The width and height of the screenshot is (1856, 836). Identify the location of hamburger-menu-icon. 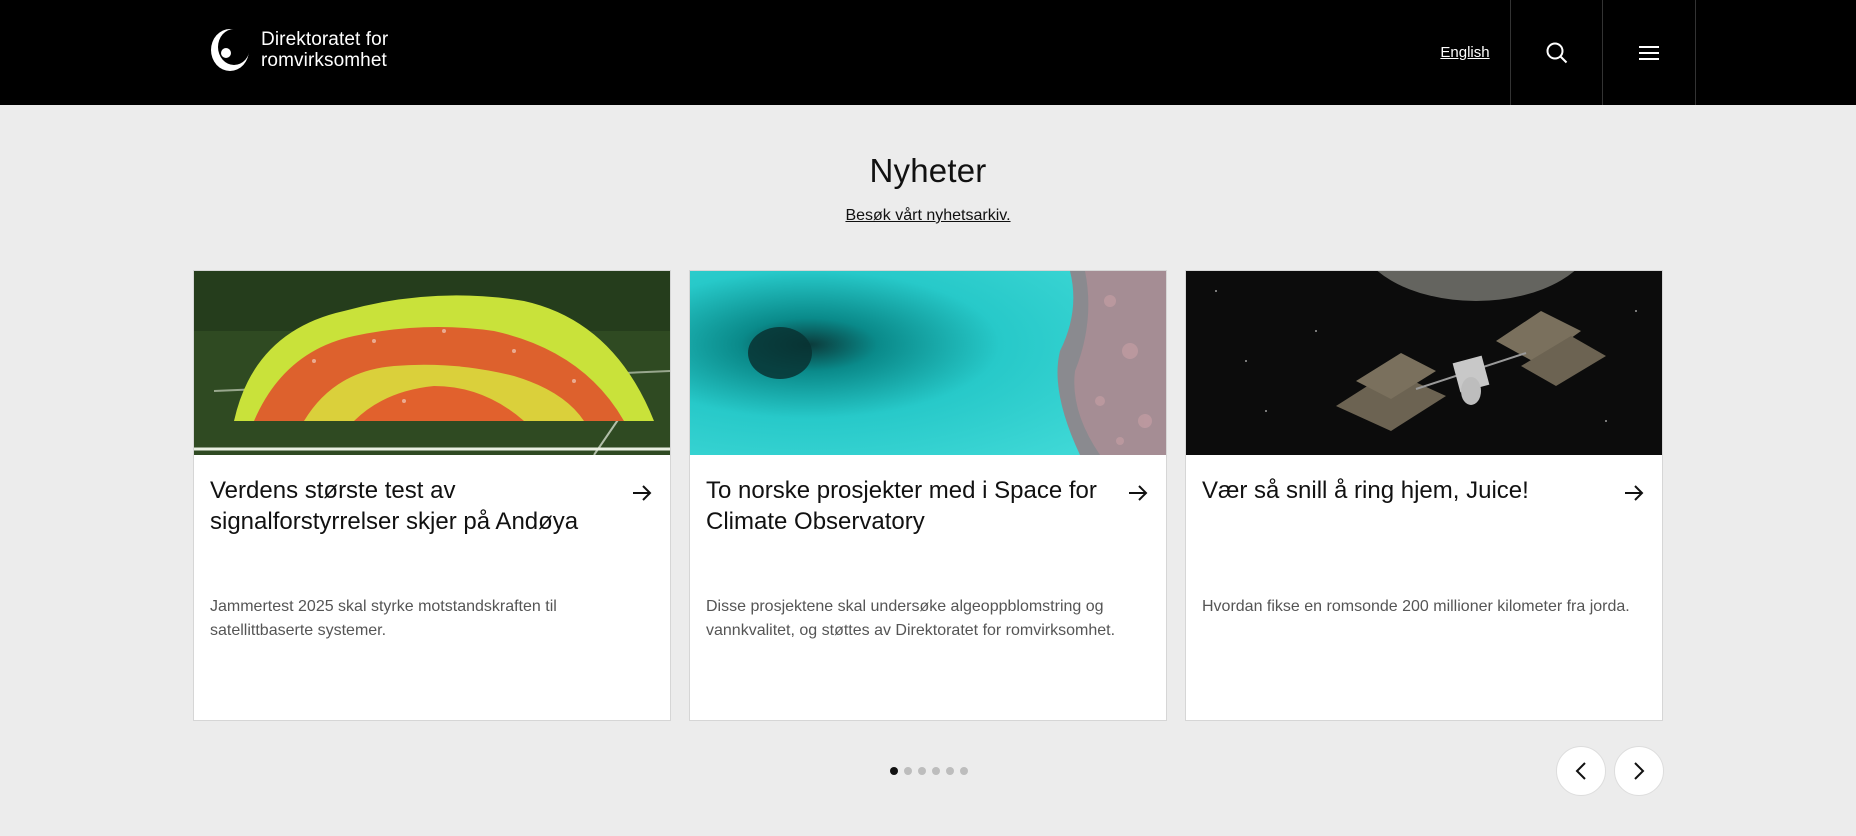
(1649, 52).